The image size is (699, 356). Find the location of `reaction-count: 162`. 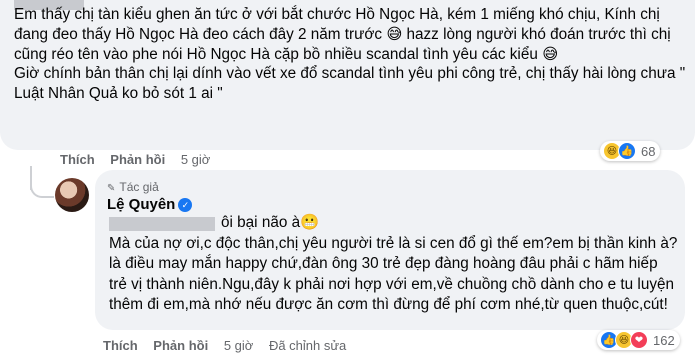

reaction-count: 162 is located at coordinates (664, 340).